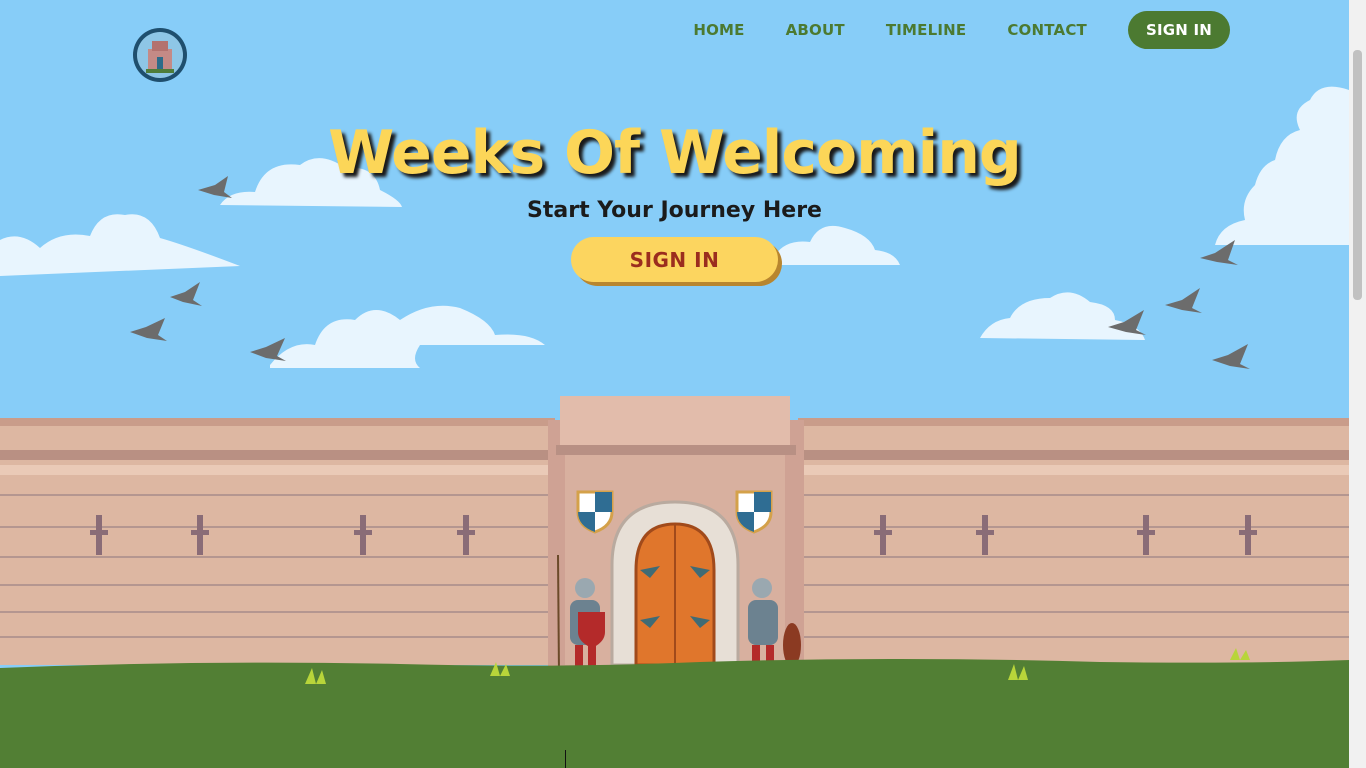  I want to click on hero-signin-button: SIGN IN, so click(674, 259).